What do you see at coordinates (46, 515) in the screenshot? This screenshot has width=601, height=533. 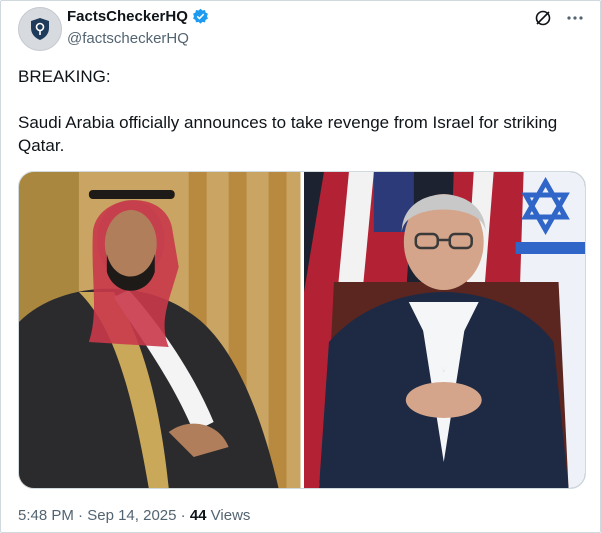 I see `post-time: 5:48 PM` at bounding box center [46, 515].